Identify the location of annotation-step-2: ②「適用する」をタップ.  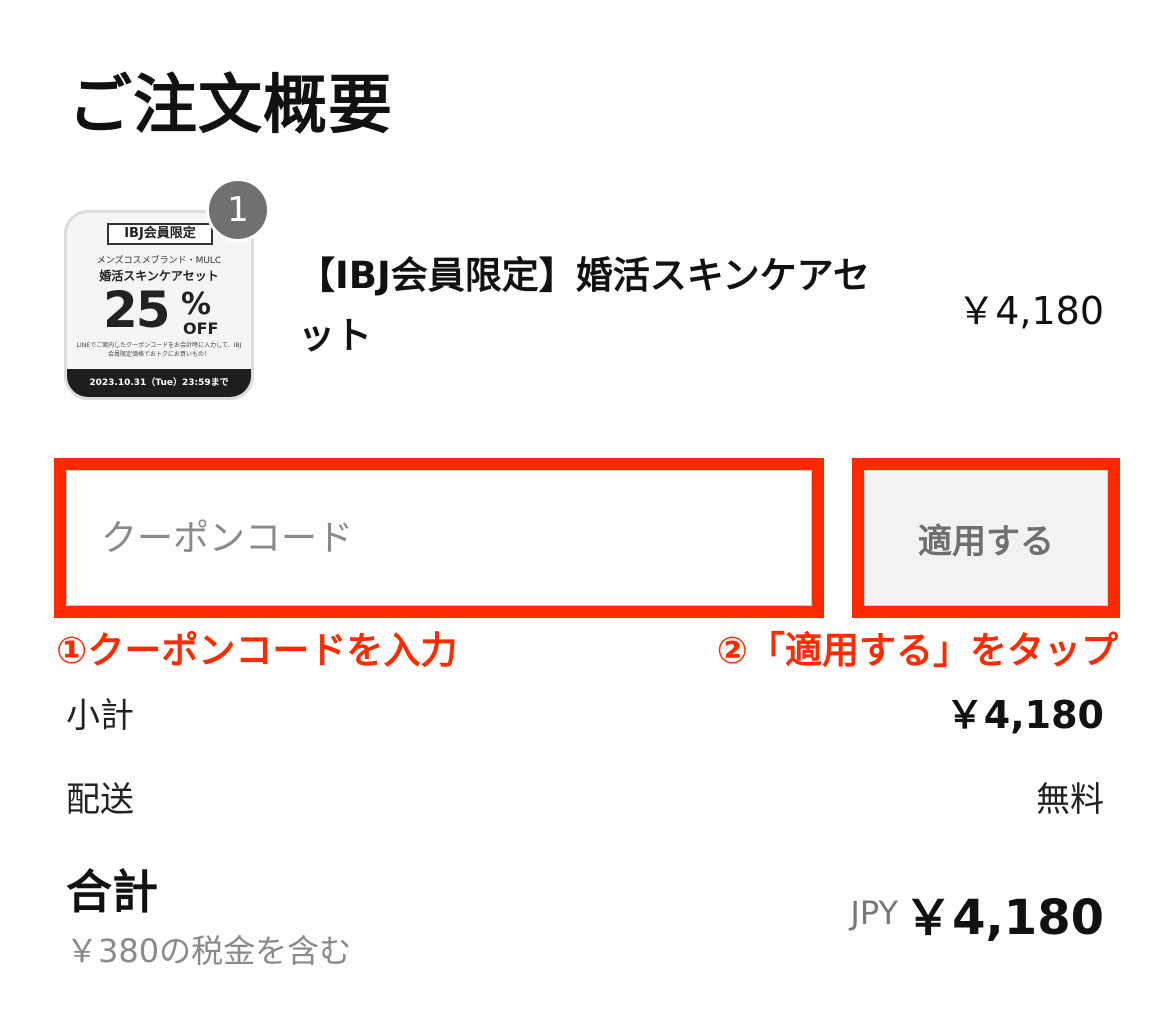
(917, 650).